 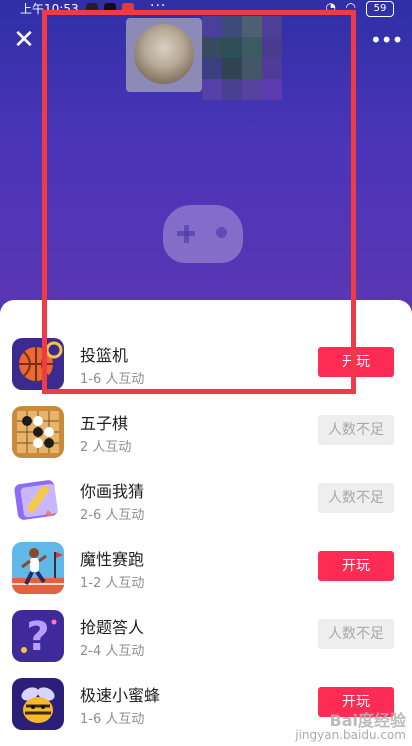 I want to click on battery-indicator: 59, so click(x=380, y=9).